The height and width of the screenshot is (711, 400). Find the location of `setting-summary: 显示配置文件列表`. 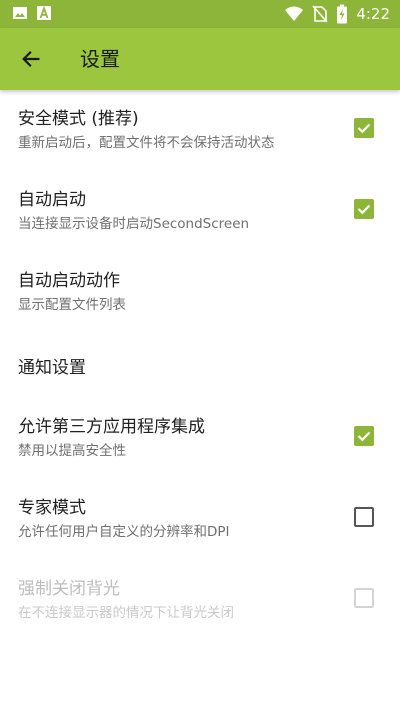

setting-summary: 显示配置文件列表 is located at coordinates (72, 305).